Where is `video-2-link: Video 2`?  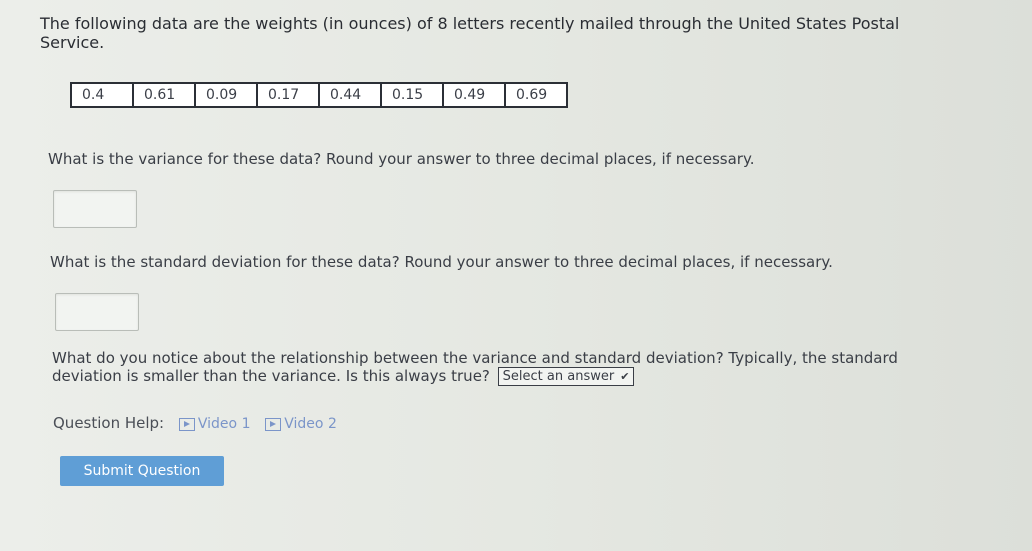
video-2-link: Video 2 is located at coordinates (301, 424).